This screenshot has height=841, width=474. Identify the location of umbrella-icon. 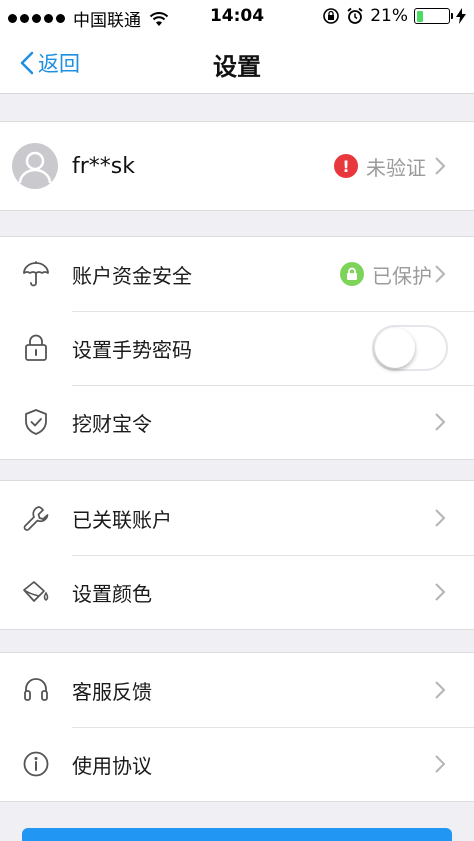
(36, 274).